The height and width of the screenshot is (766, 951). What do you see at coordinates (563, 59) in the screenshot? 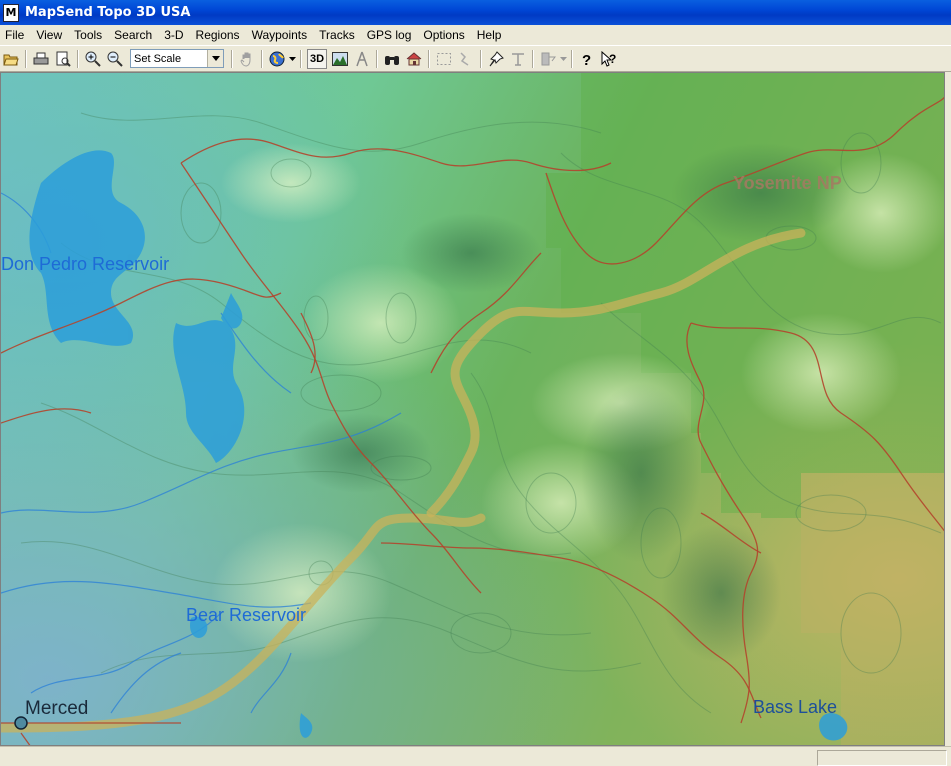
I see `send-gps-dropdown-arrow` at bounding box center [563, 59].